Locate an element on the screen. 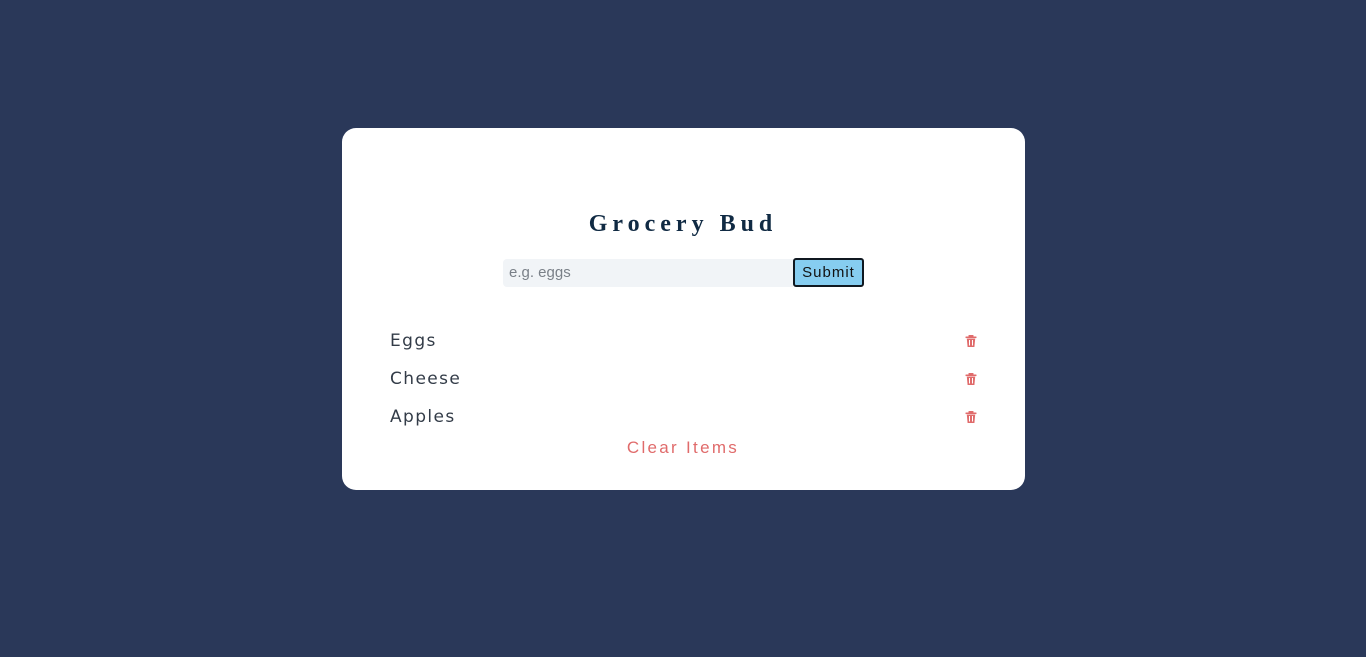 This screenshot has height=657, width=1366. list-item: Cheese is located at coordinates (685, 379).